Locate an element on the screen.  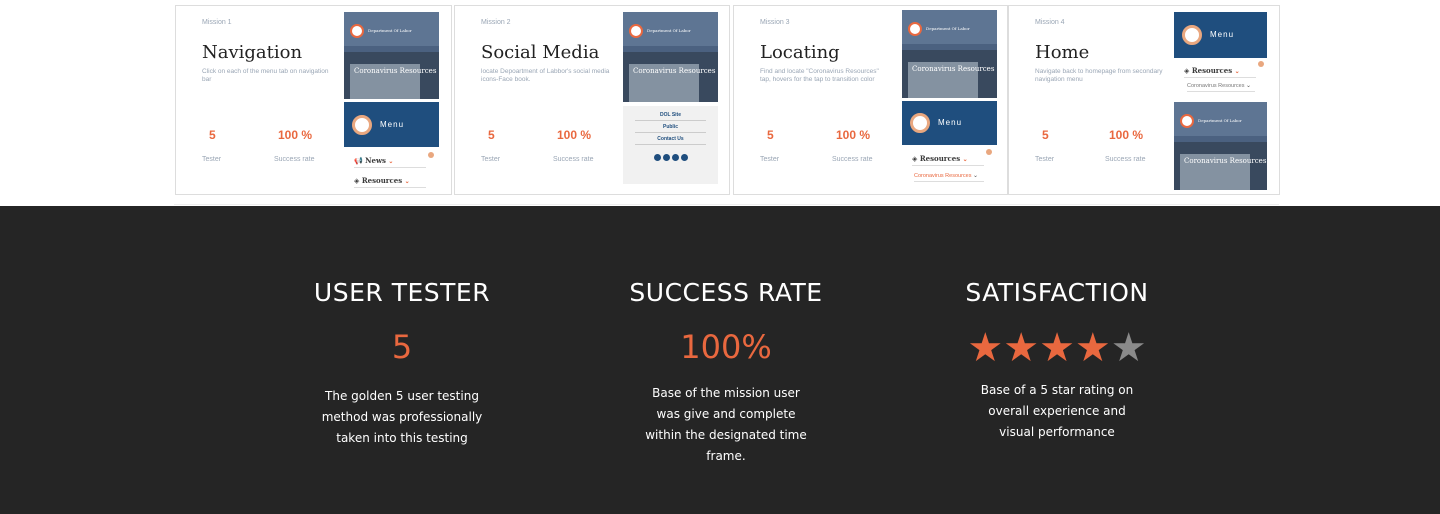
star-rating: ★★★★★ is located at coordinates (1057, 348).